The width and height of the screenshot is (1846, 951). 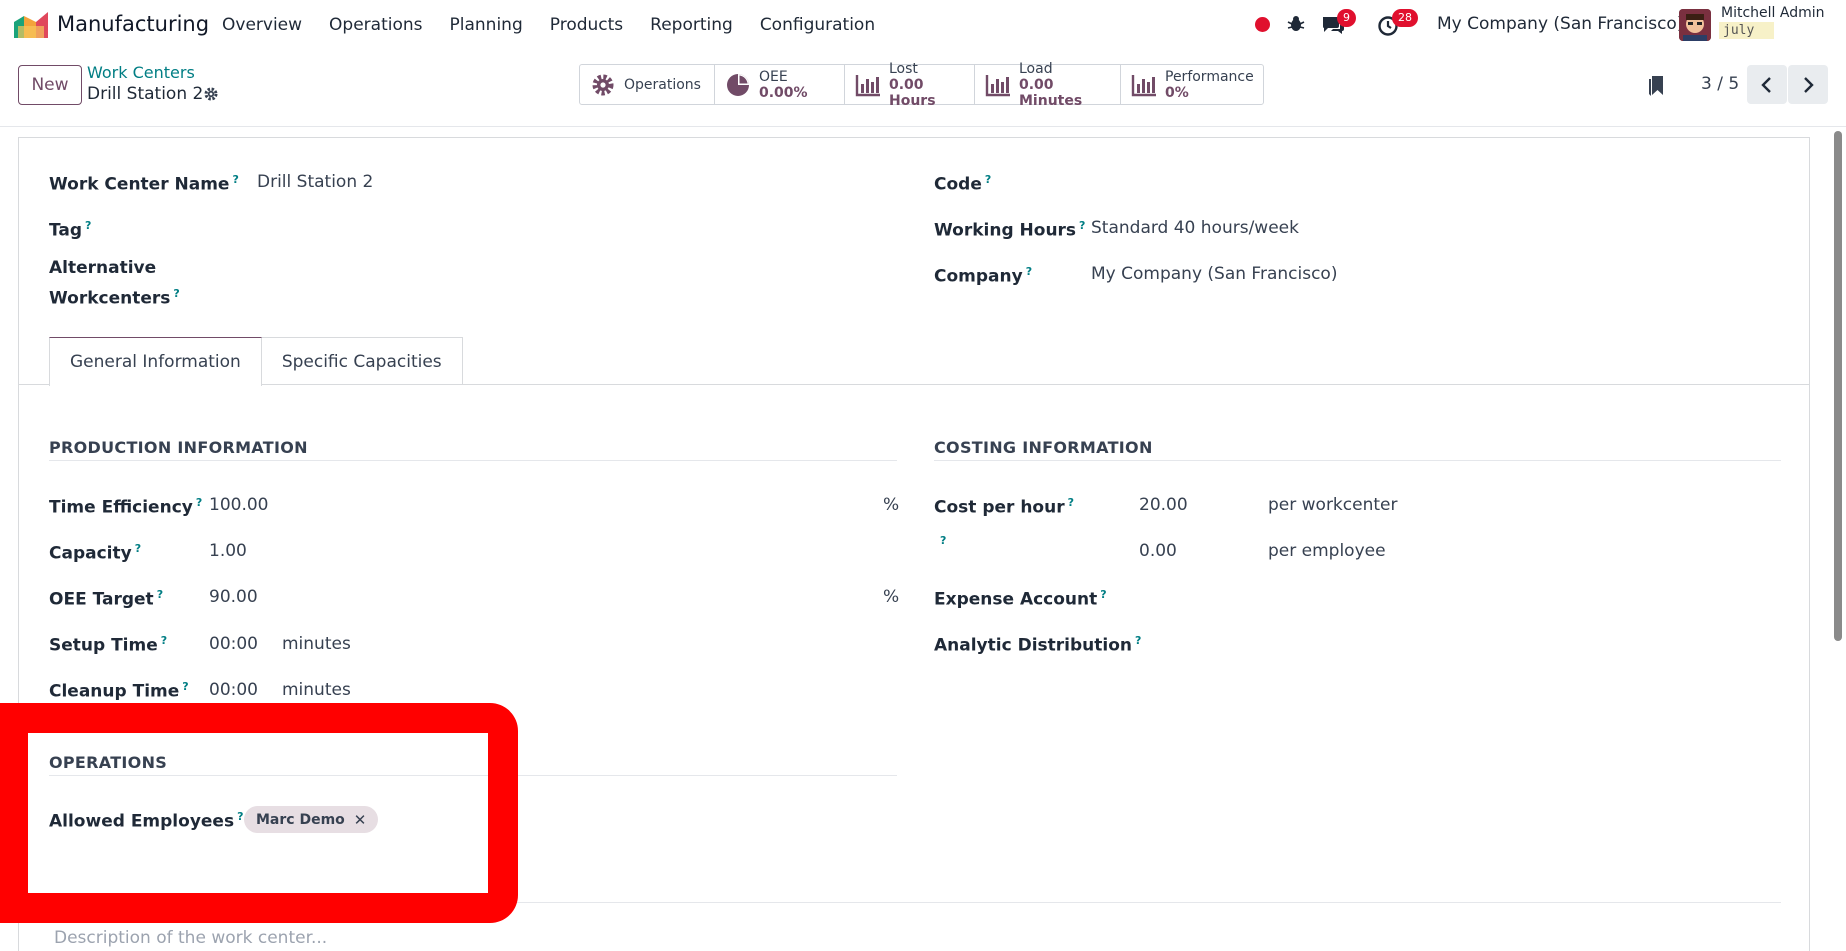 What do you see at coordinates (259, 813) in the screenshot?
I see `highlight-annotation-box` at bounding box center [259, 813].